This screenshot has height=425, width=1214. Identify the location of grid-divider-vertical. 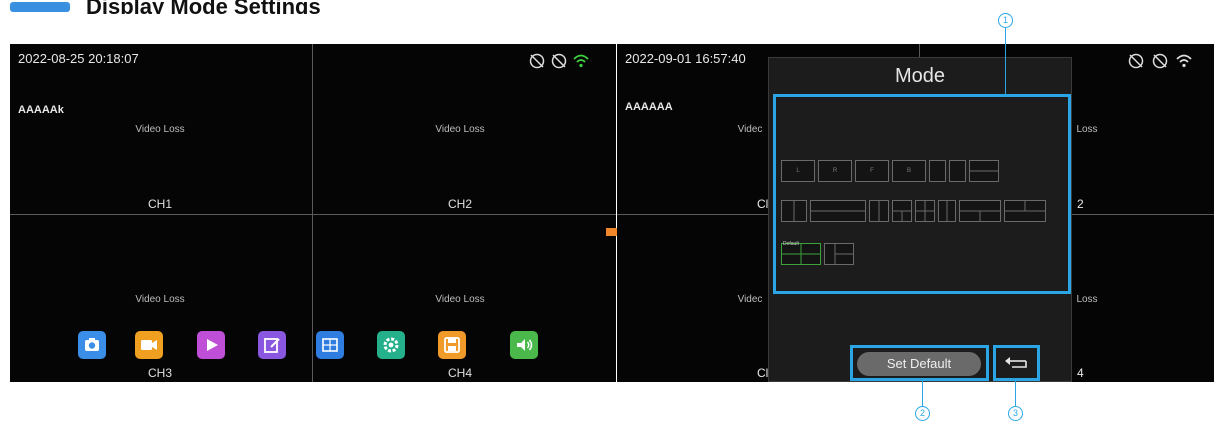
(312, 213).